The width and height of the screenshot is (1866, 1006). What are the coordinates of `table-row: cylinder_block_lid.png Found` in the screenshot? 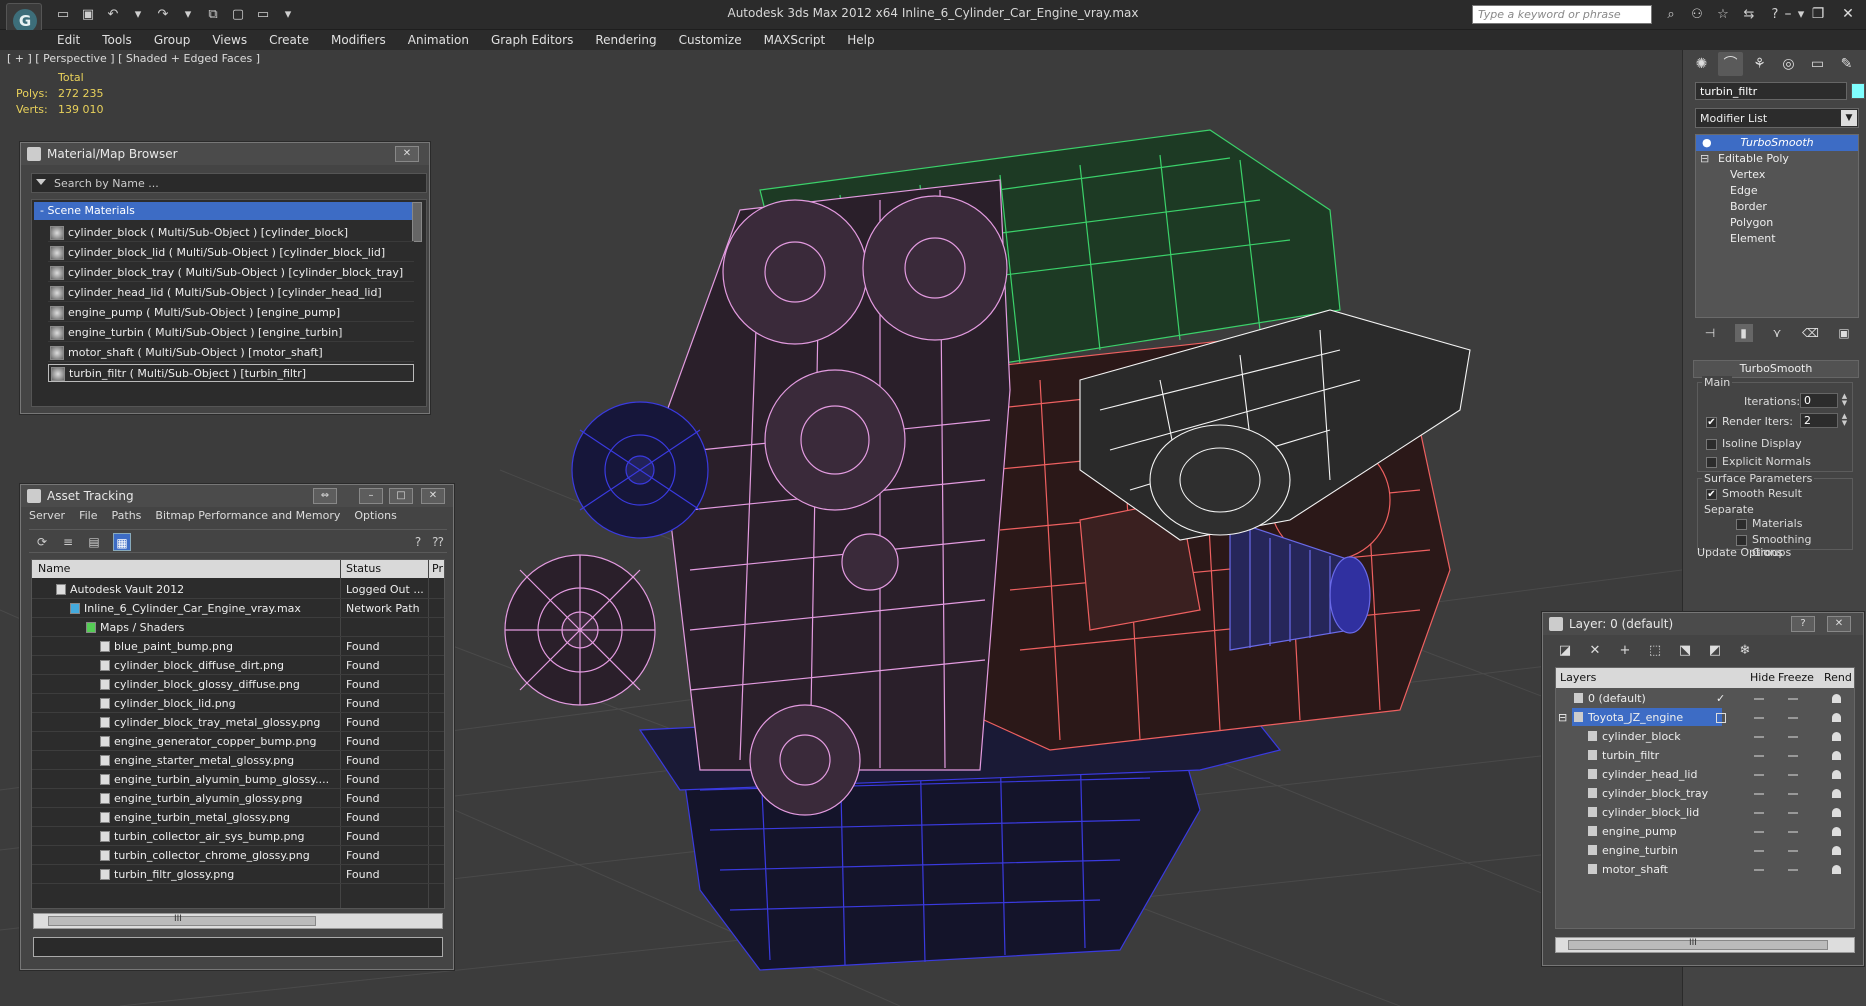 It's located at (238, 703).